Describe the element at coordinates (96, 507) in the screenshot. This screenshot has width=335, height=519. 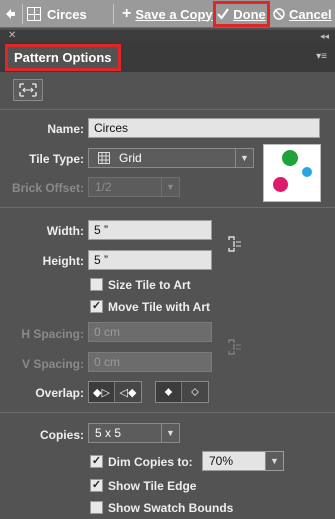
I see `show-swatch-bounds-checkbox` at that location.